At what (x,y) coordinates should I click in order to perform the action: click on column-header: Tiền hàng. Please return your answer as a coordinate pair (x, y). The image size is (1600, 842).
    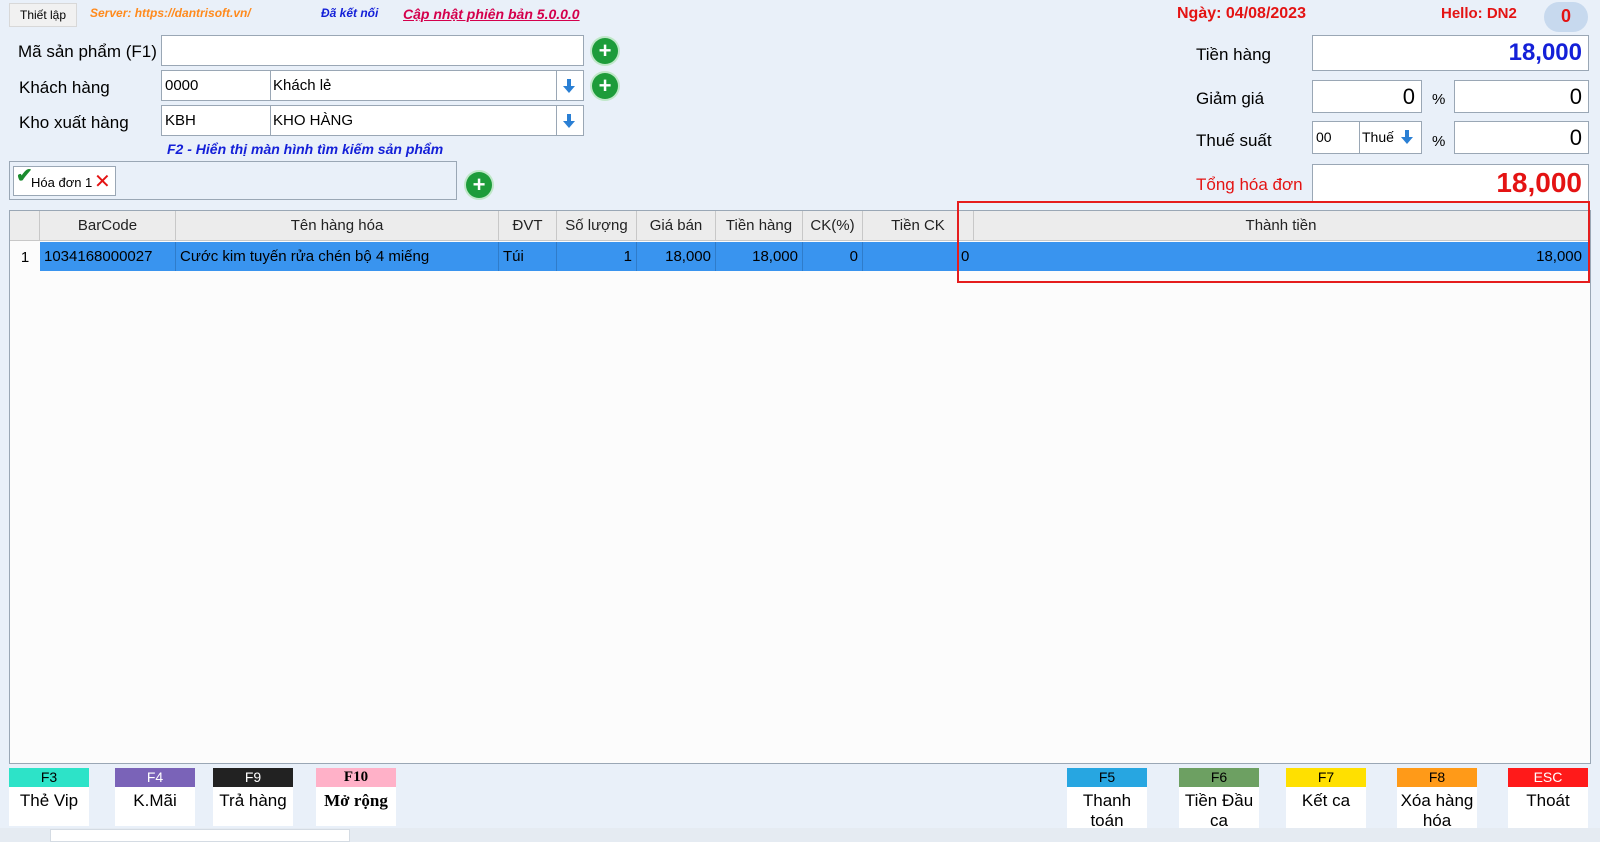
    Looking at the image, I should click on (759, 226).